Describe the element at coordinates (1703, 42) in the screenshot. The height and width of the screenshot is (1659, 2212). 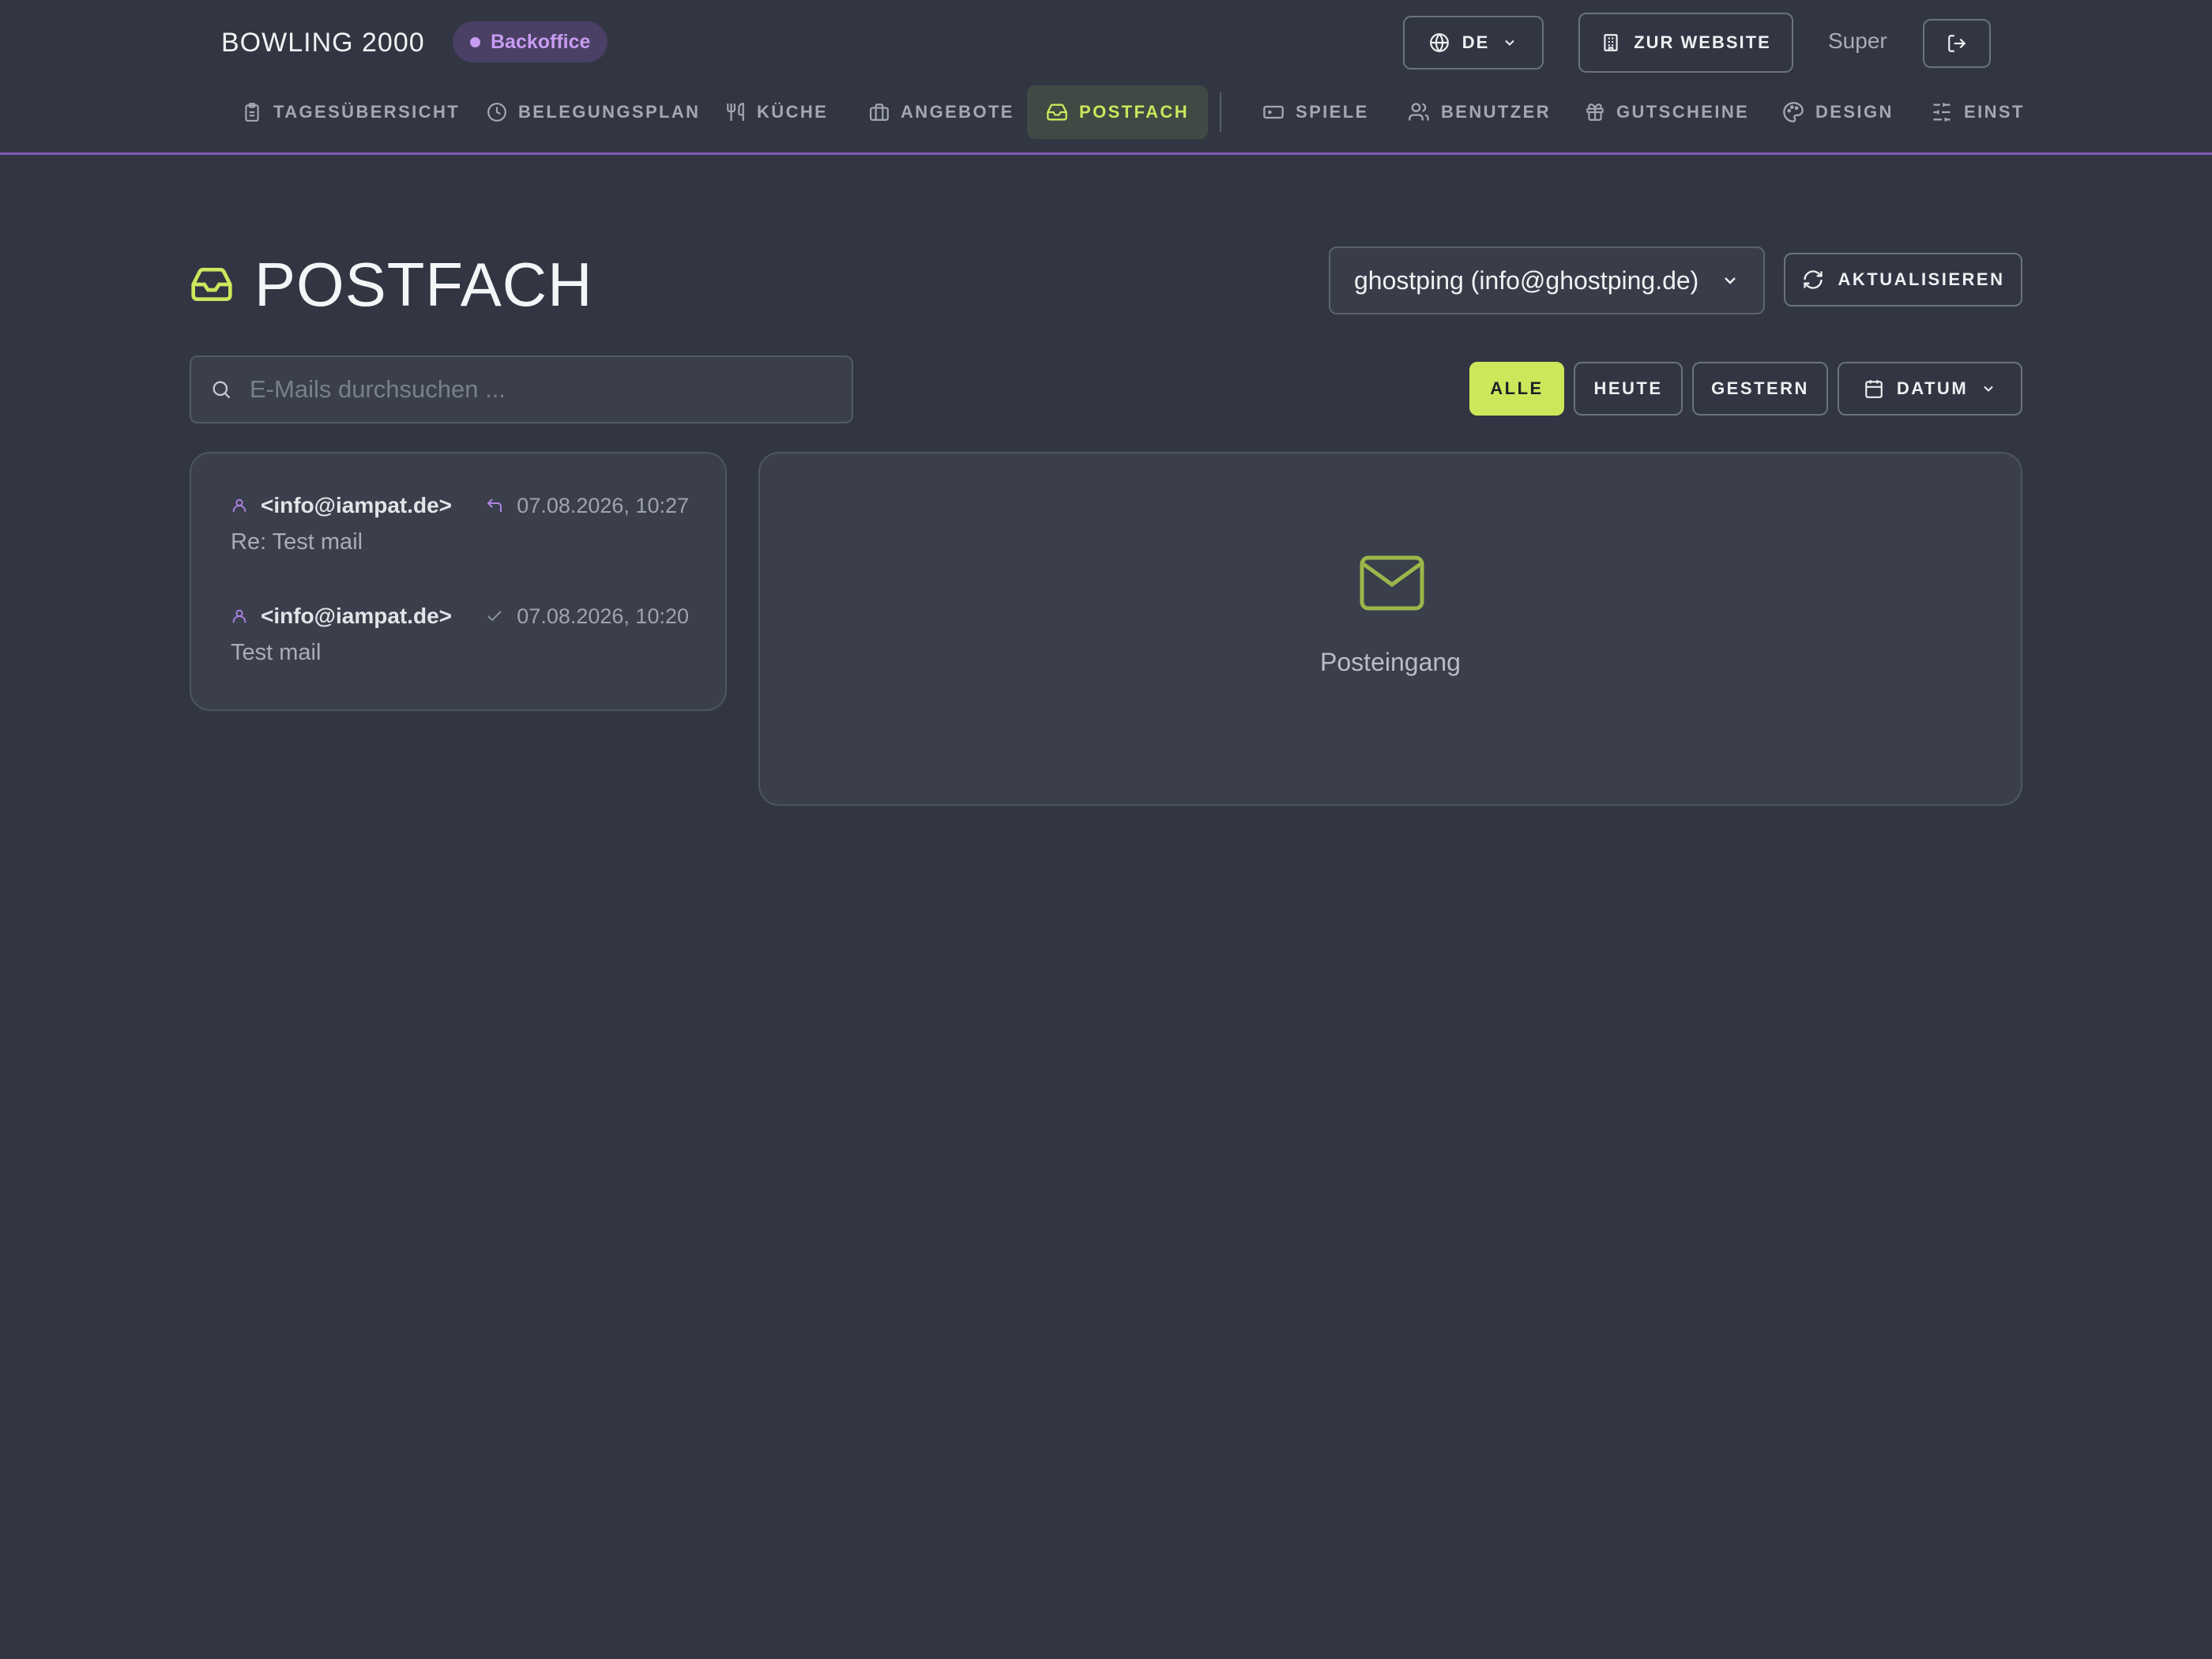
I see `to-website-label: ZUR WEBSITE` at that location.